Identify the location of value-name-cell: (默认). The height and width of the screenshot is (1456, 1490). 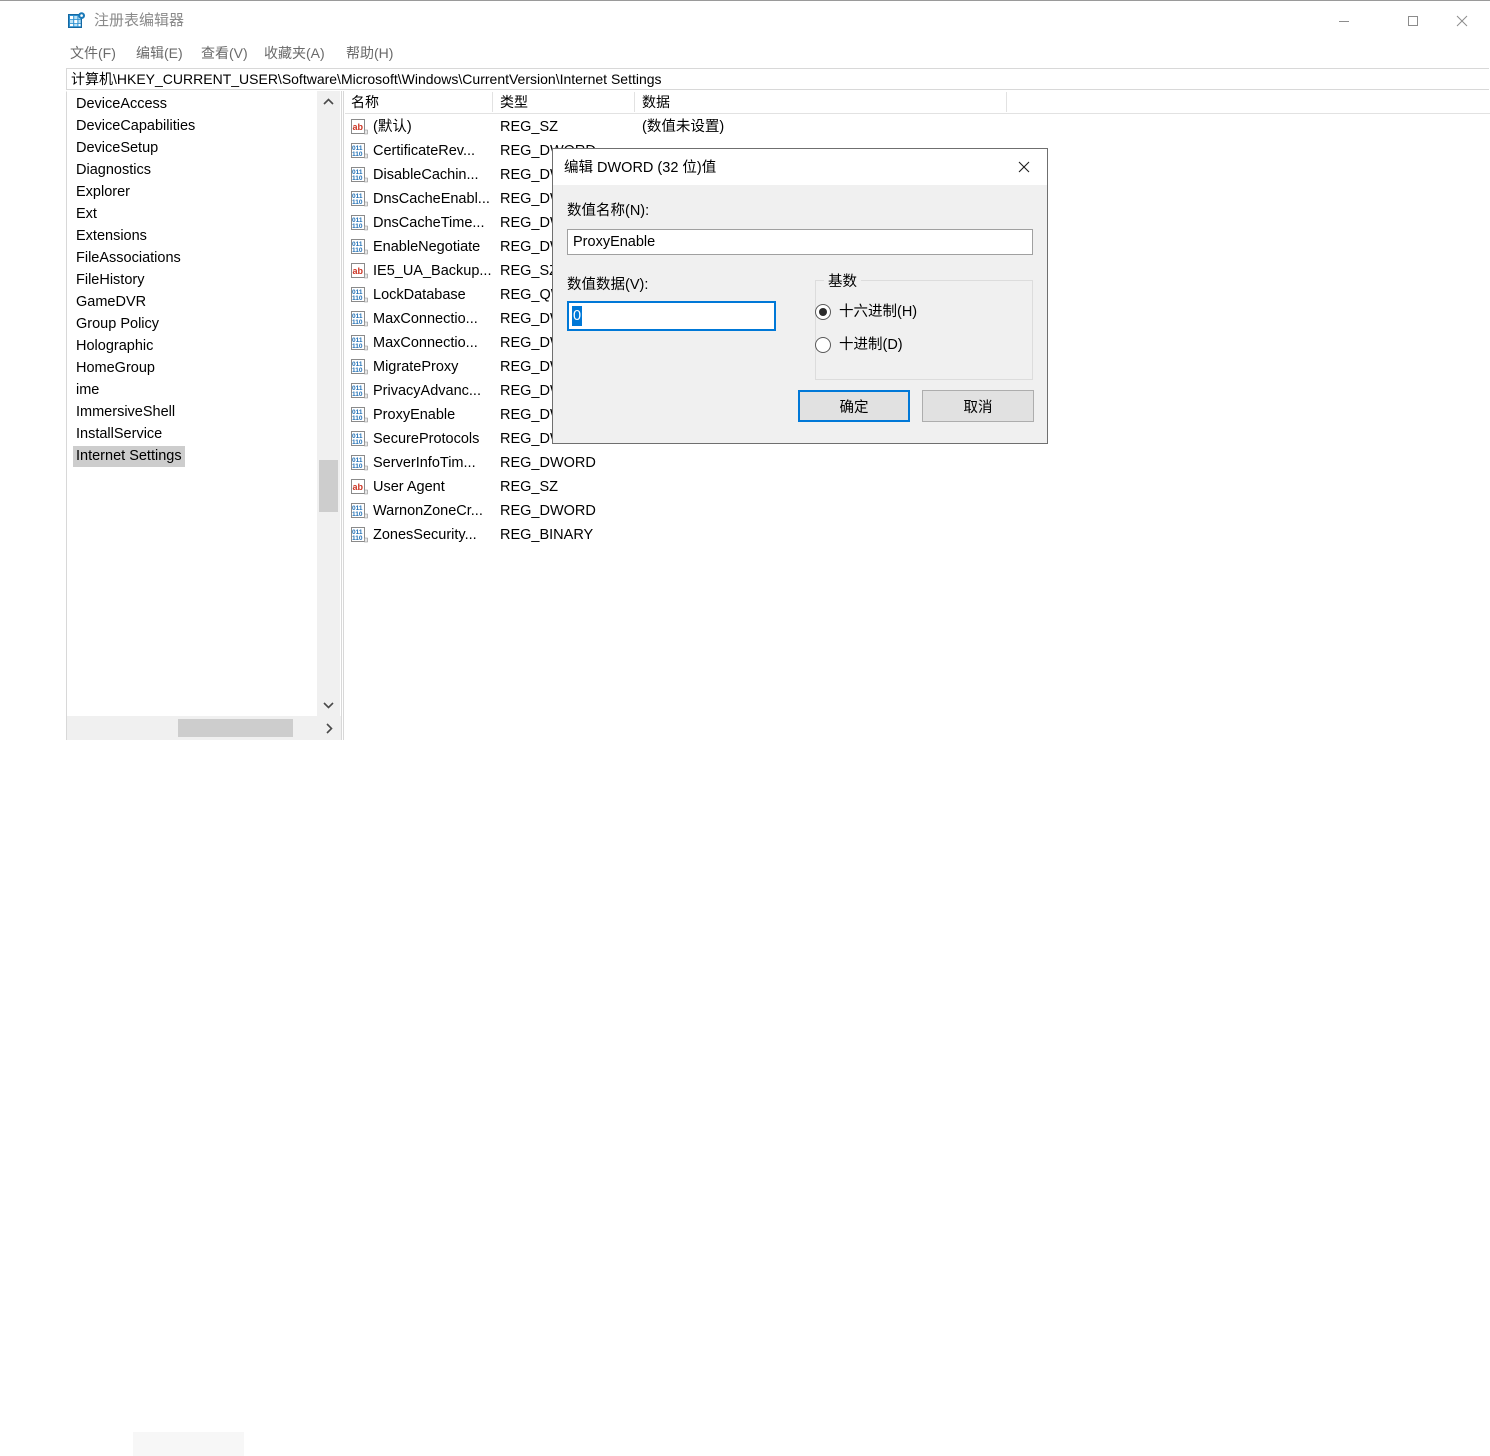
(392, 127).